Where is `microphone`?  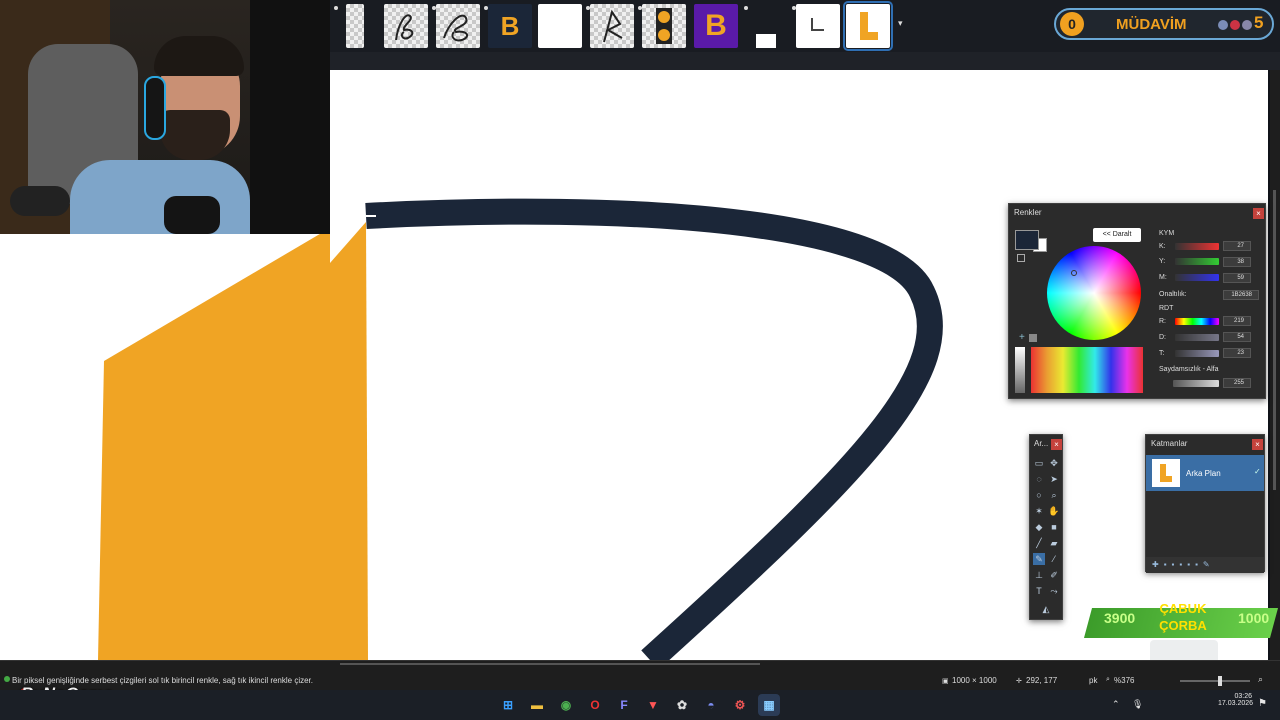
microphone is located at coordinates (192, 215).